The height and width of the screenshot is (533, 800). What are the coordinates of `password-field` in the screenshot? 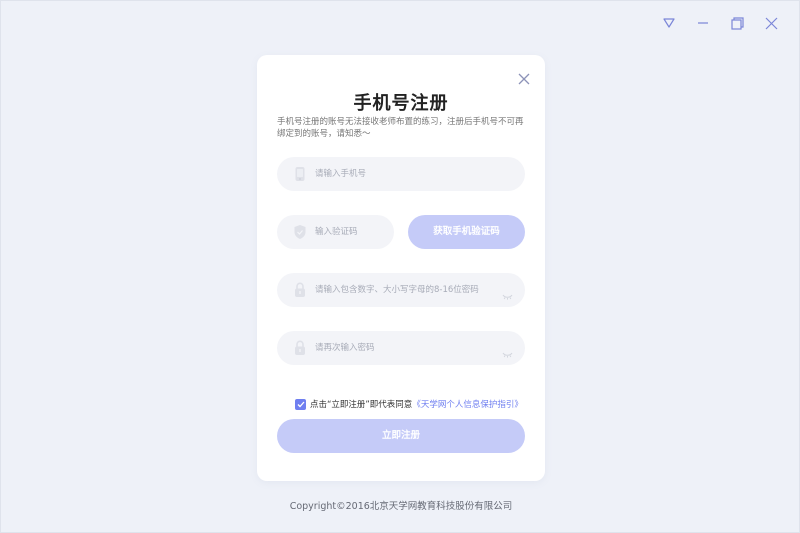 It's located at (401, 290).